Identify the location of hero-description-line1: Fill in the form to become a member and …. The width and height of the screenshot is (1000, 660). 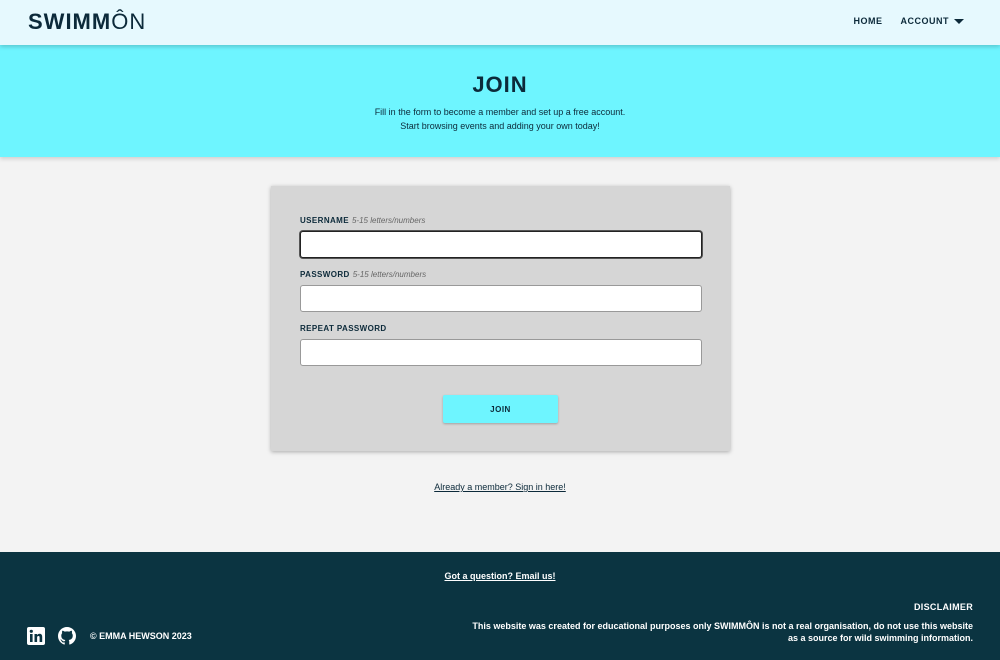
(500, 112).